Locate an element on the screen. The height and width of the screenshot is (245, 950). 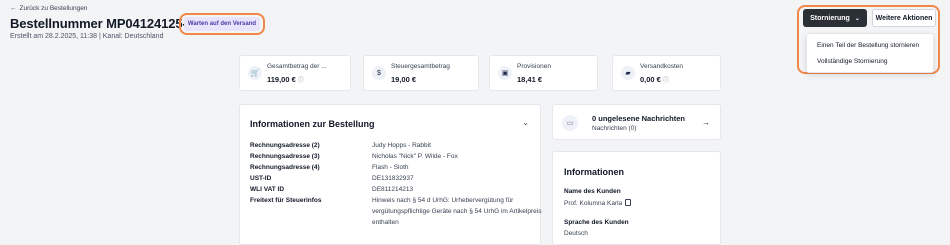
messages-title: 0 ungelesene Nachrichten is located at coordinates (638, 118).